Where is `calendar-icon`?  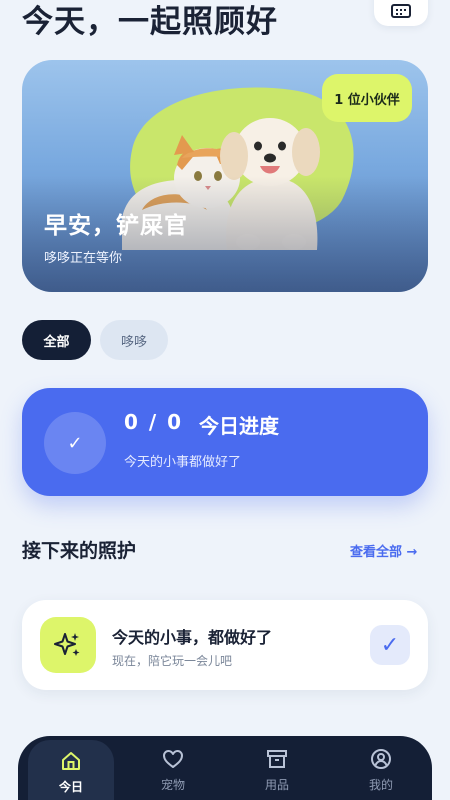
calendar-icon is located at coordinates (401, 11).